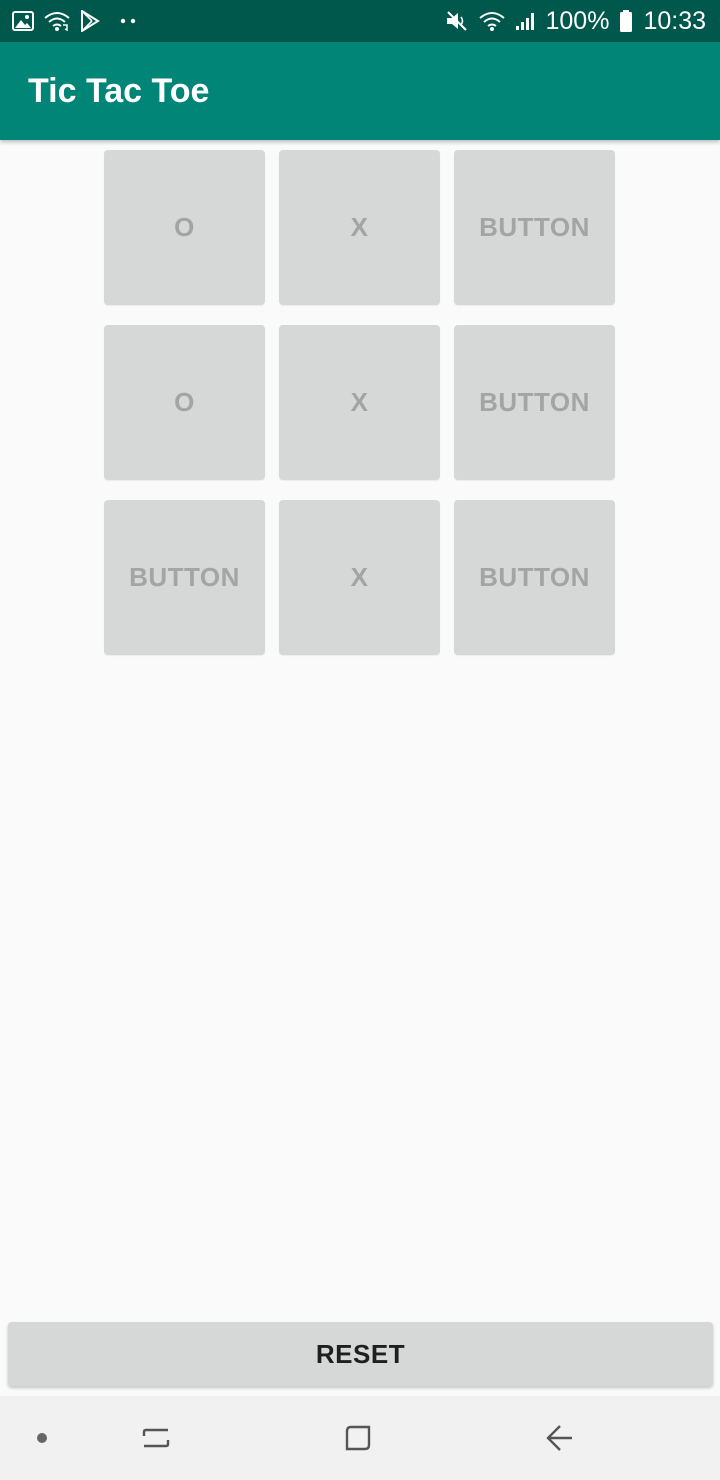  I want to click on cell-r3-c3: BUTTON, so click(534, 577).